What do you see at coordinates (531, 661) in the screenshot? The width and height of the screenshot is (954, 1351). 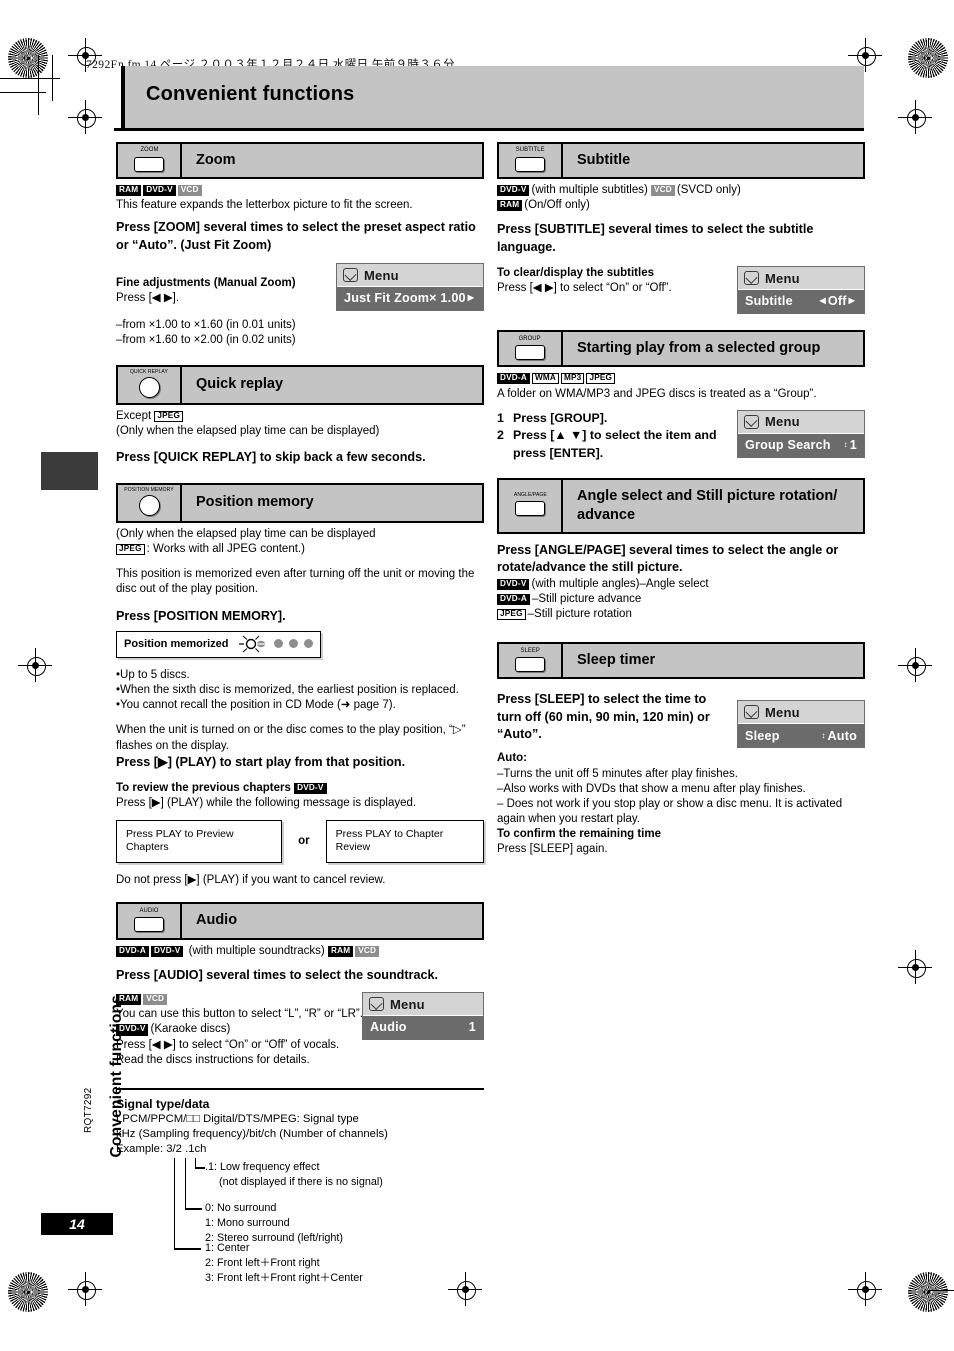 I see `sleep-button-icon: SLEEP` at bounding box center [531, 661].